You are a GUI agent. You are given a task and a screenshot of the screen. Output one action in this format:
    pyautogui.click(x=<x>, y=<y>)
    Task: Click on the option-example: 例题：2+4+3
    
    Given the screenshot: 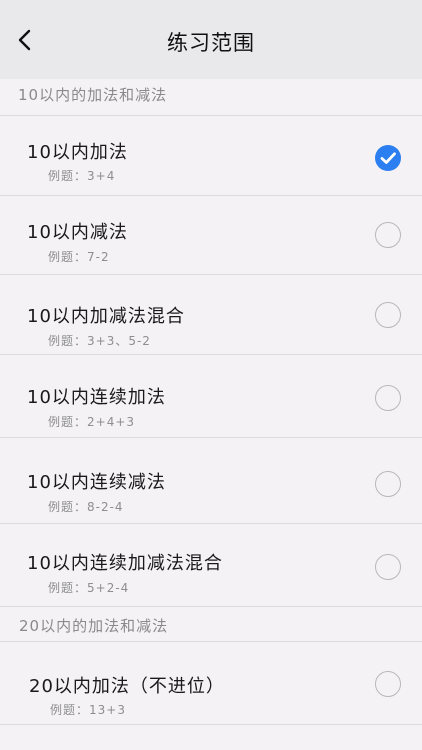 What is the action you would take?
    pyautogui.click(x=92, y=422)
    